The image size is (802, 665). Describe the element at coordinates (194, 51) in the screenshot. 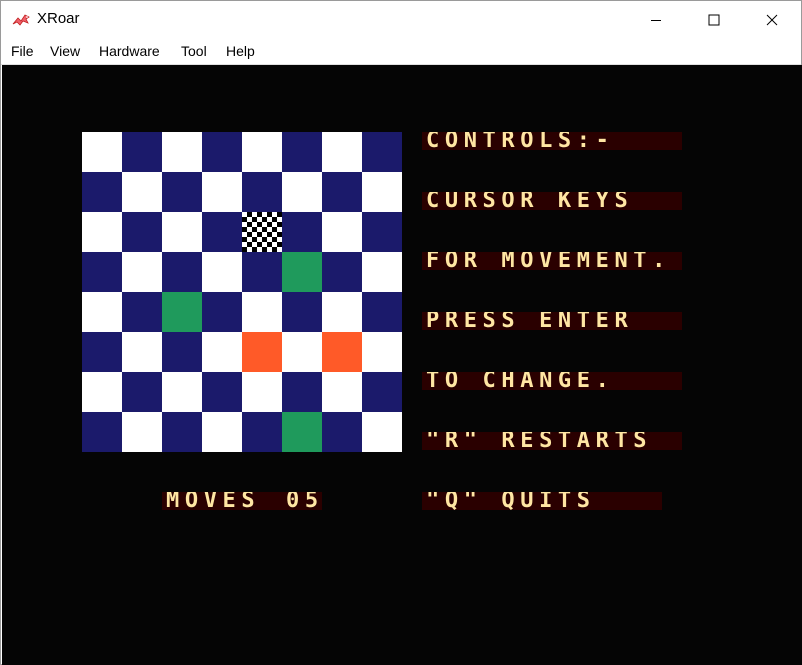

I see `menu-tool: Tool` at that location.